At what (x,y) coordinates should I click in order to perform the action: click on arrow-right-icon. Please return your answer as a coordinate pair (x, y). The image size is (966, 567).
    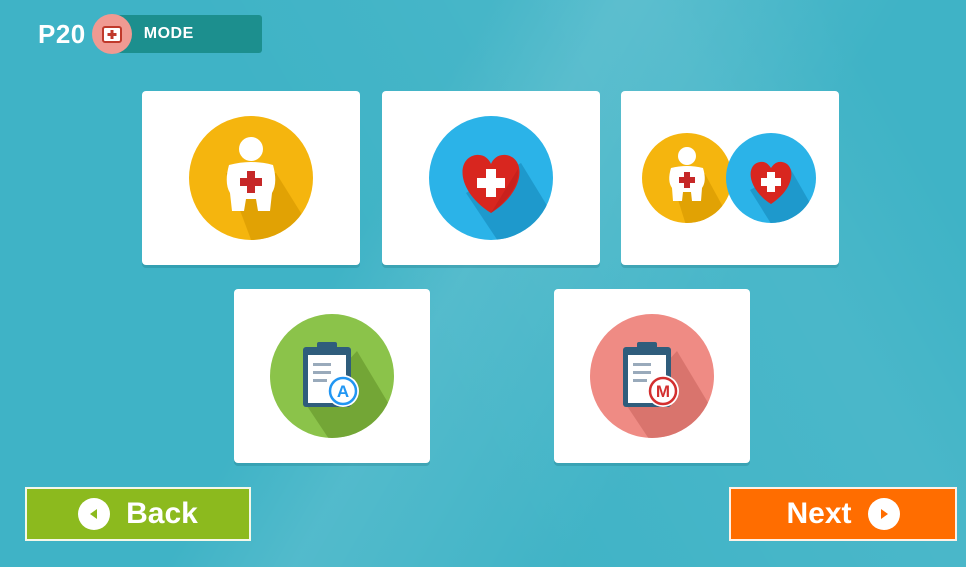
    Looking at the image, I should click on (883, 514).